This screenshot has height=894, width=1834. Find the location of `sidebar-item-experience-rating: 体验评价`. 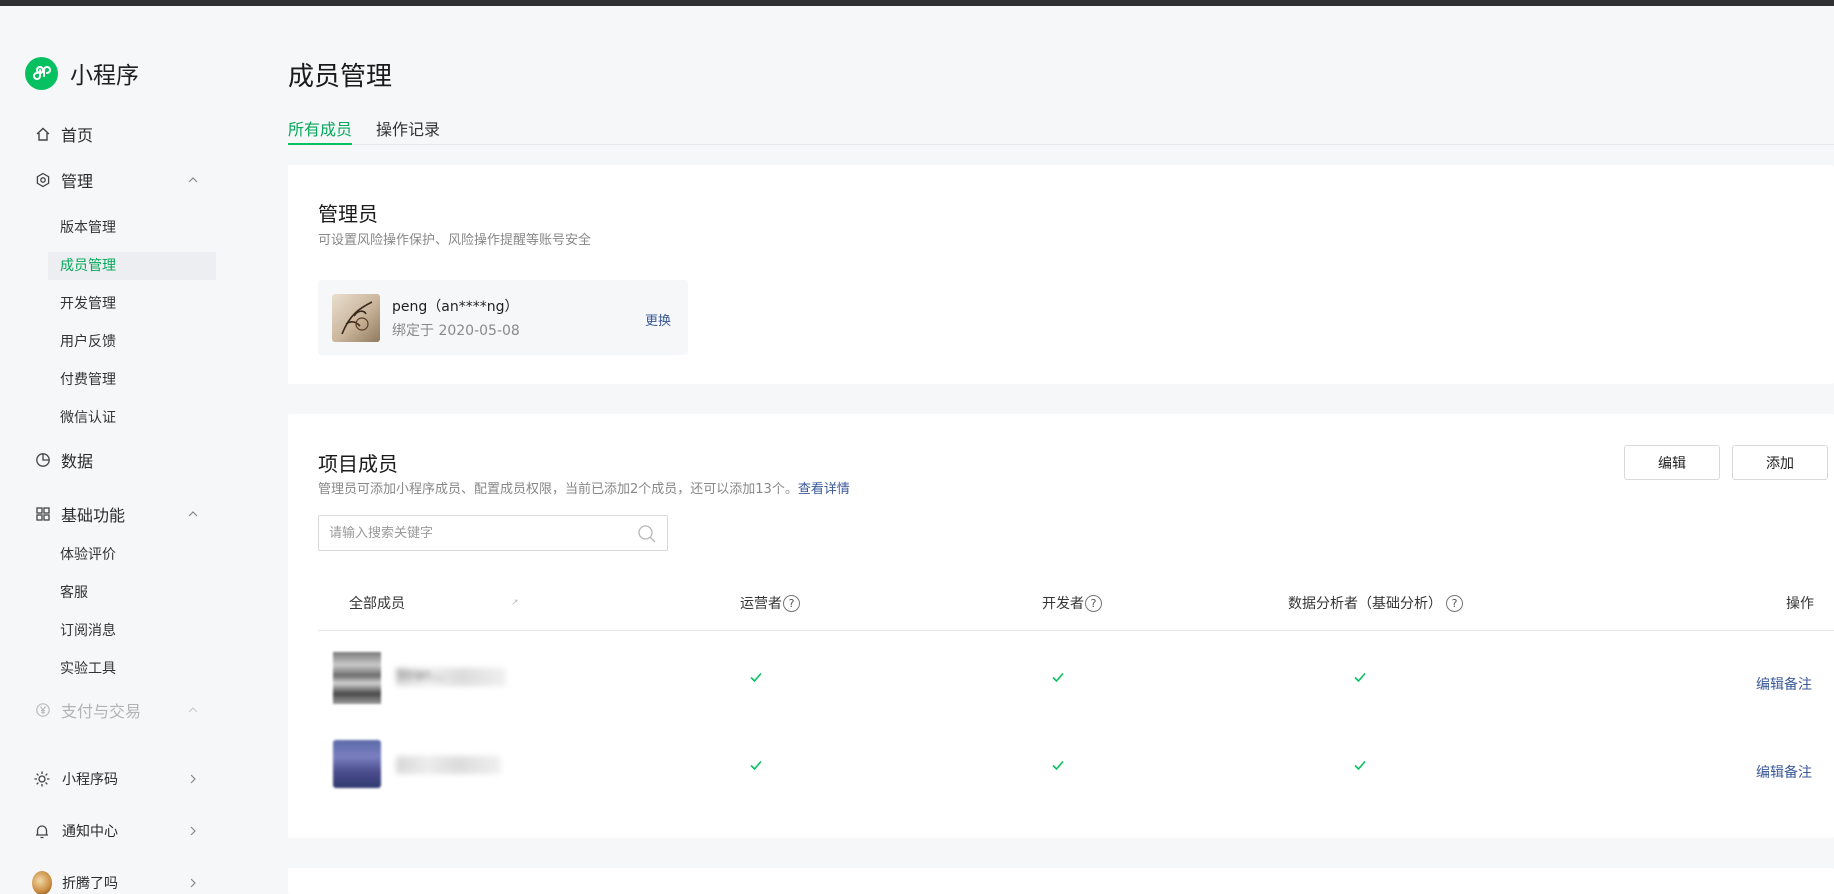

sidebar-item-experience-rating: 体验评价 is located at coordinates (88, 555).